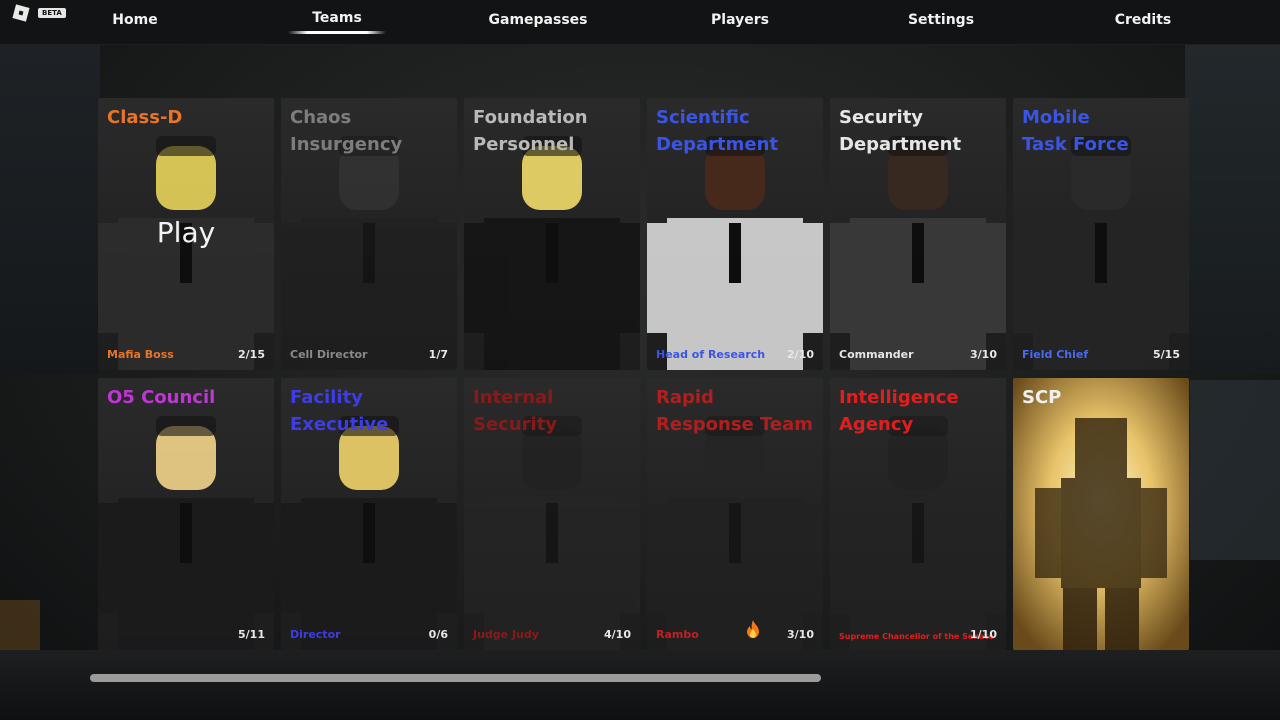  I want to click on team-role: Commander, so click(876, 354).